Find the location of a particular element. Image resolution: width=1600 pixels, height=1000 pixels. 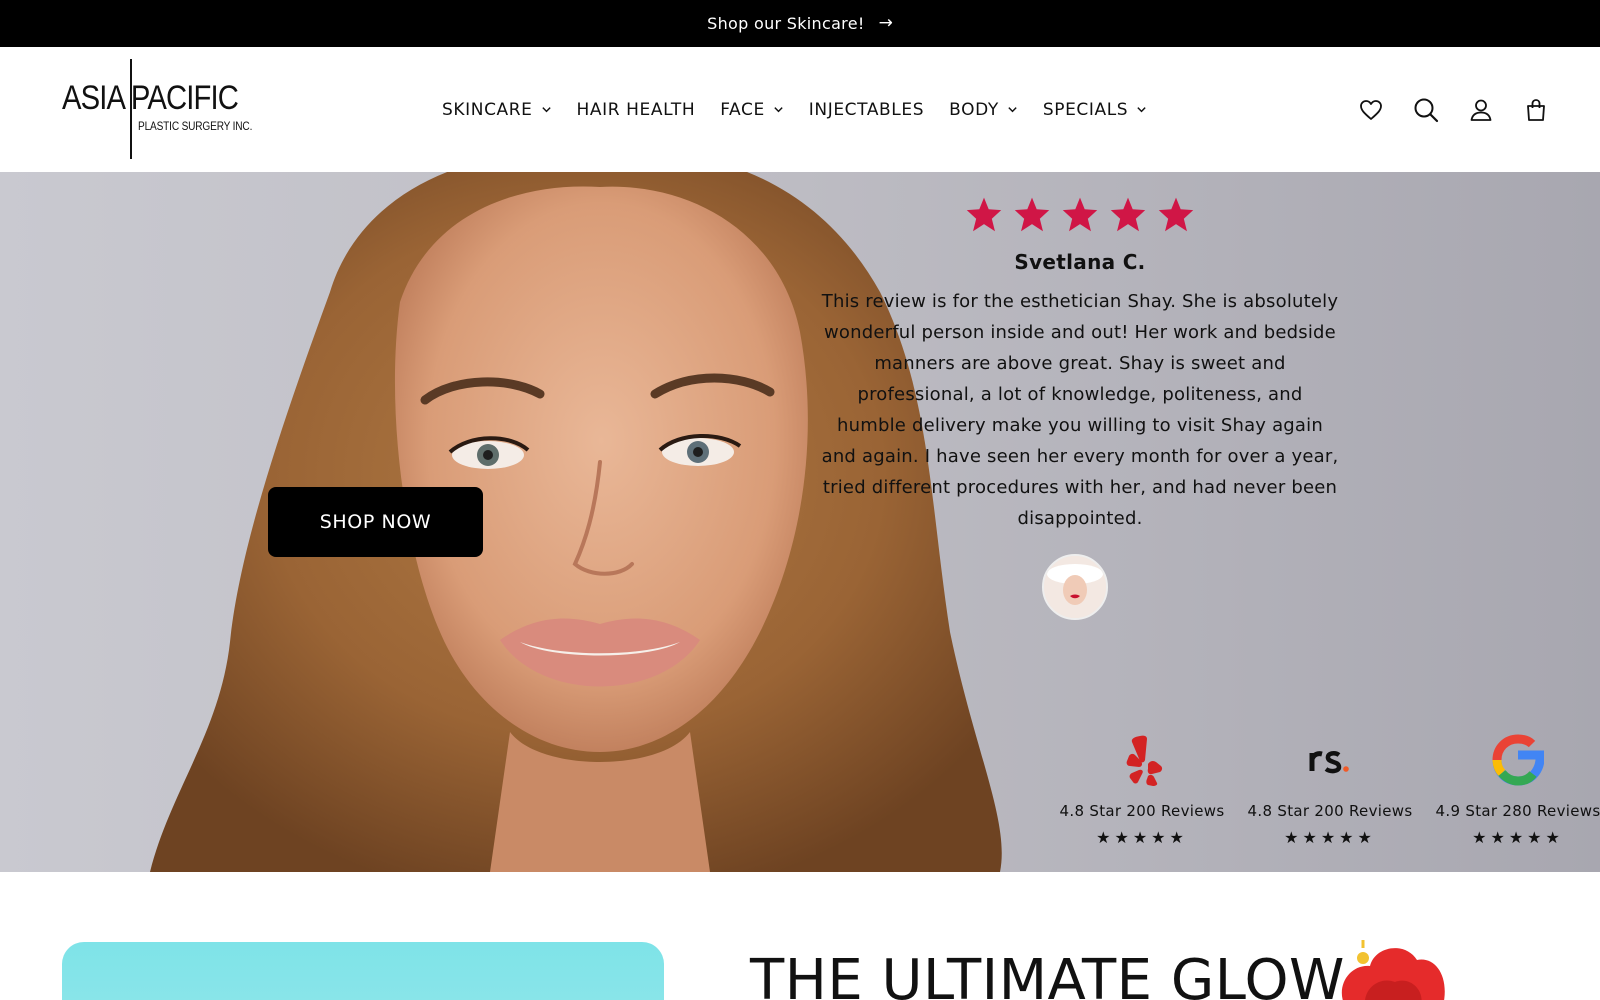

reviewer-avatar is located at coordinates (1075, 587).